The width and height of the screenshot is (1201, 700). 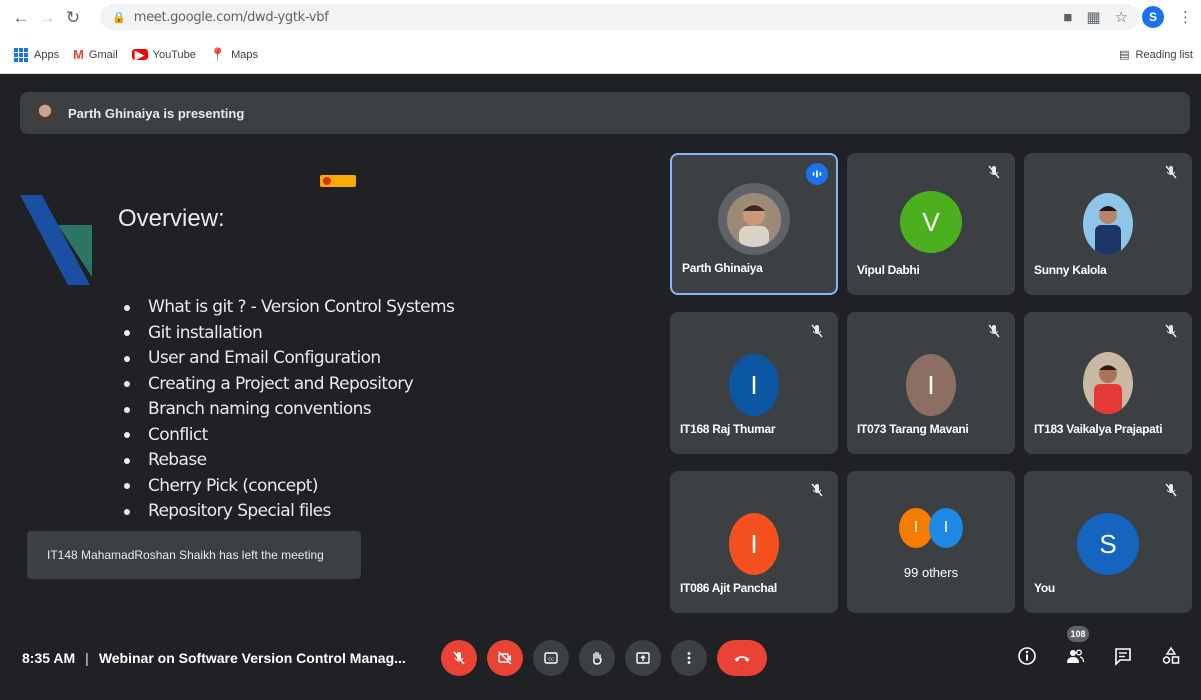 I want to click on captions-icon: cc, so click(x=551, y=658).